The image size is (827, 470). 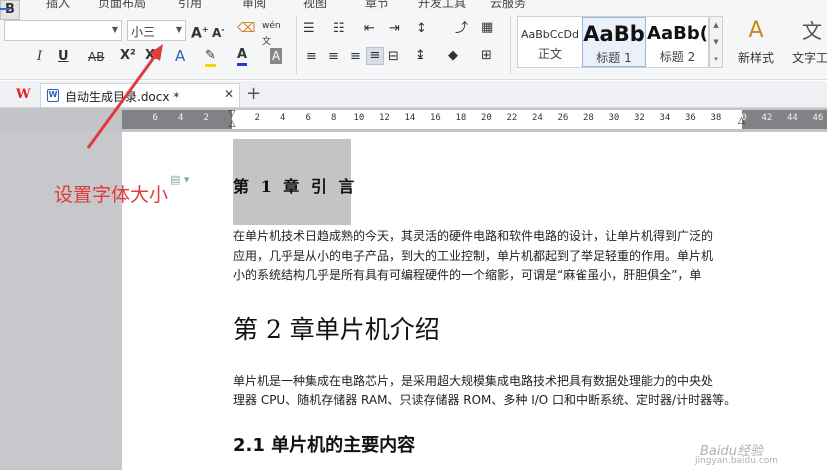 I want to click on annotation-arrow, so click(x=124, y=96).